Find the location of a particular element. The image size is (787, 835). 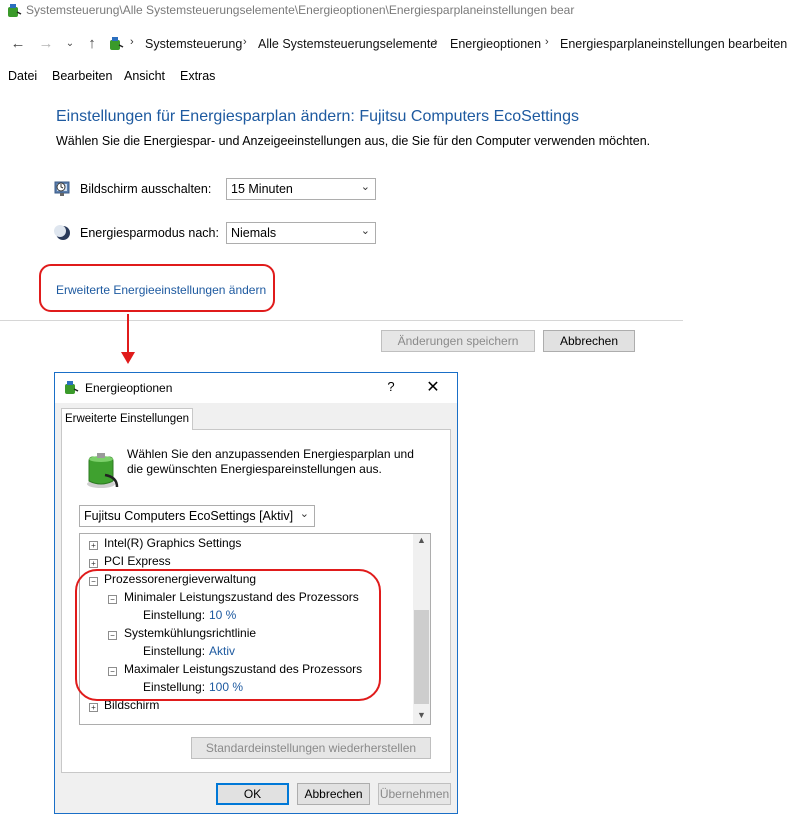

battery-plug-icon is located at coordinates (103, 470).